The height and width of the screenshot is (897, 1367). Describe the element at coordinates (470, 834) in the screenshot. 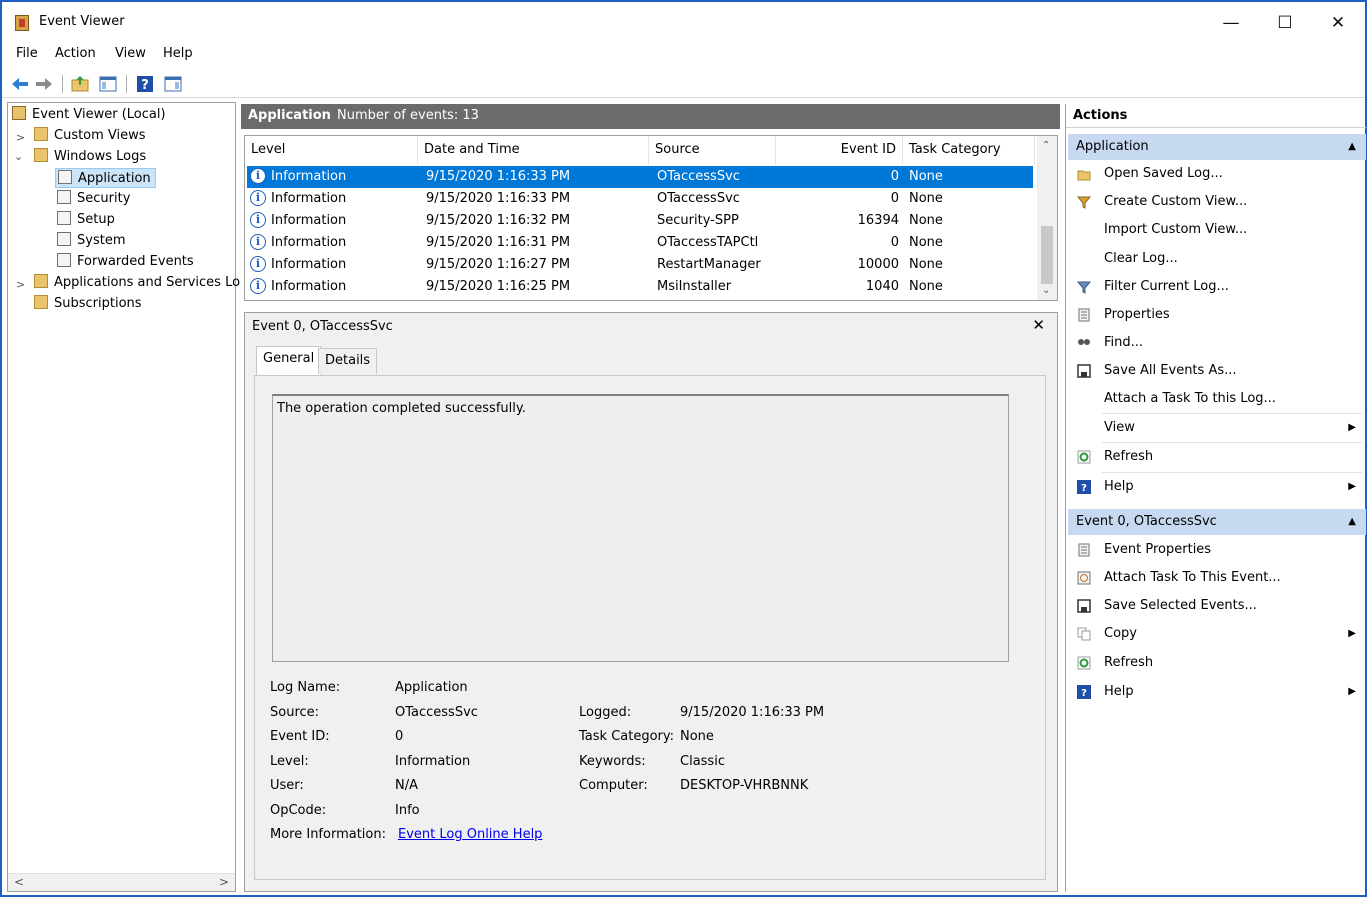

I see `event-log-online-help-link: Event Log Online Help` at that location.